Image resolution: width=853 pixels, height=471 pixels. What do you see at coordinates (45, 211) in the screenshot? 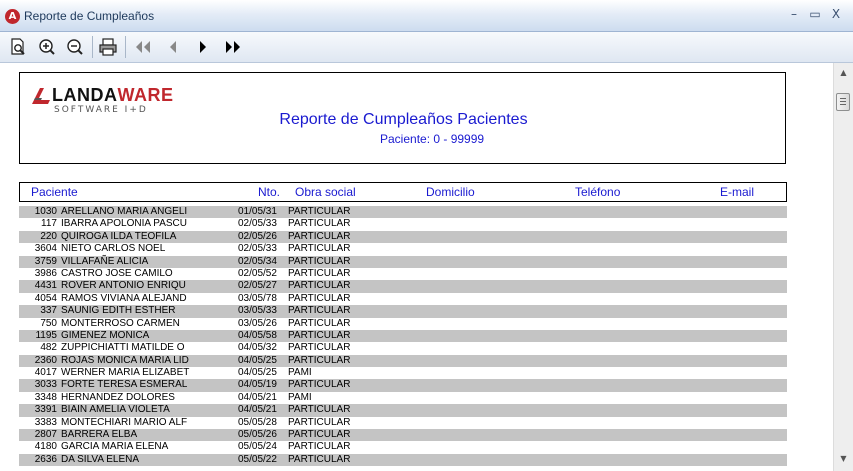
I see `patient-id: 1030` at bounding box center [45, 211].